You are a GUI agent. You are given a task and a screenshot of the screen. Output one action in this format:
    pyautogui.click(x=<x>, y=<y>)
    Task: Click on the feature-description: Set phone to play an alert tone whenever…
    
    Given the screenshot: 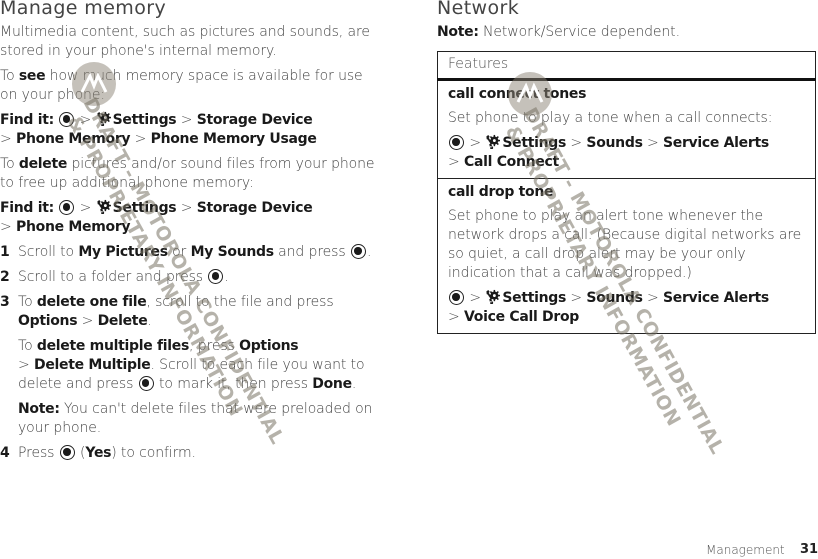 What is the action you would take?
    pyautogui.click(x=625, y=244)
    